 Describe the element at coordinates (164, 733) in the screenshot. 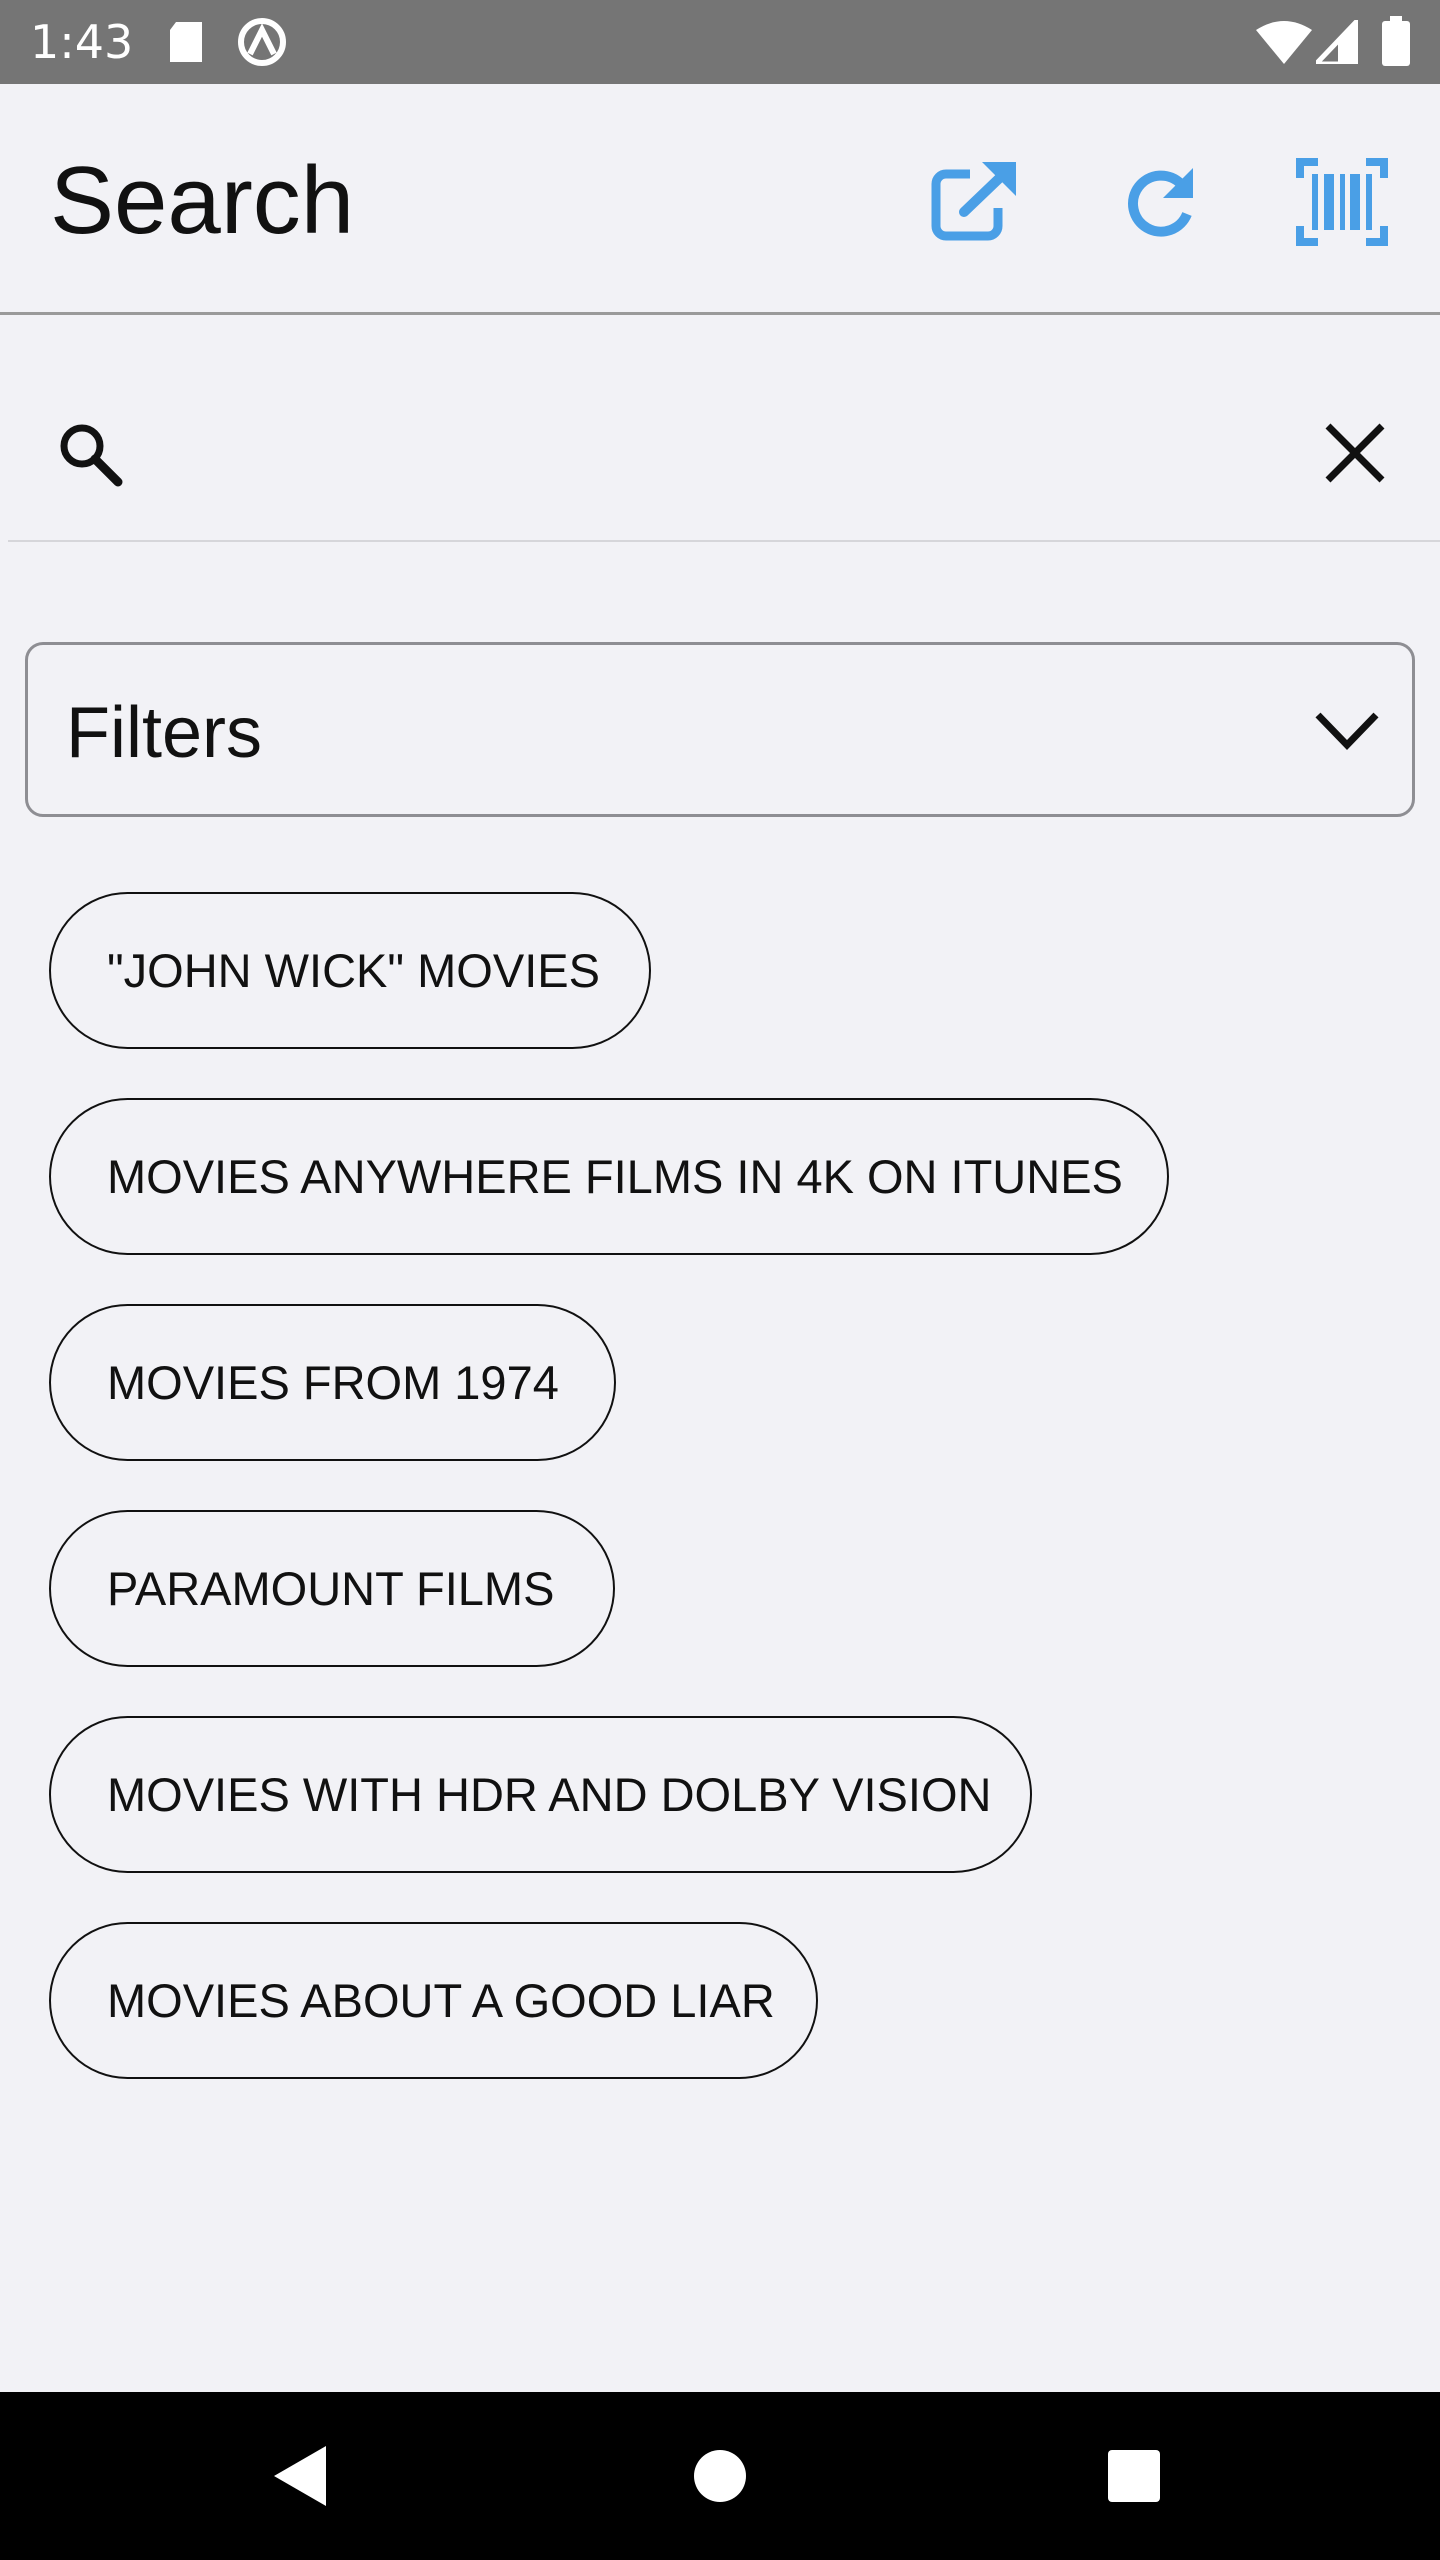

I see `filters-label: Filters` at that location.